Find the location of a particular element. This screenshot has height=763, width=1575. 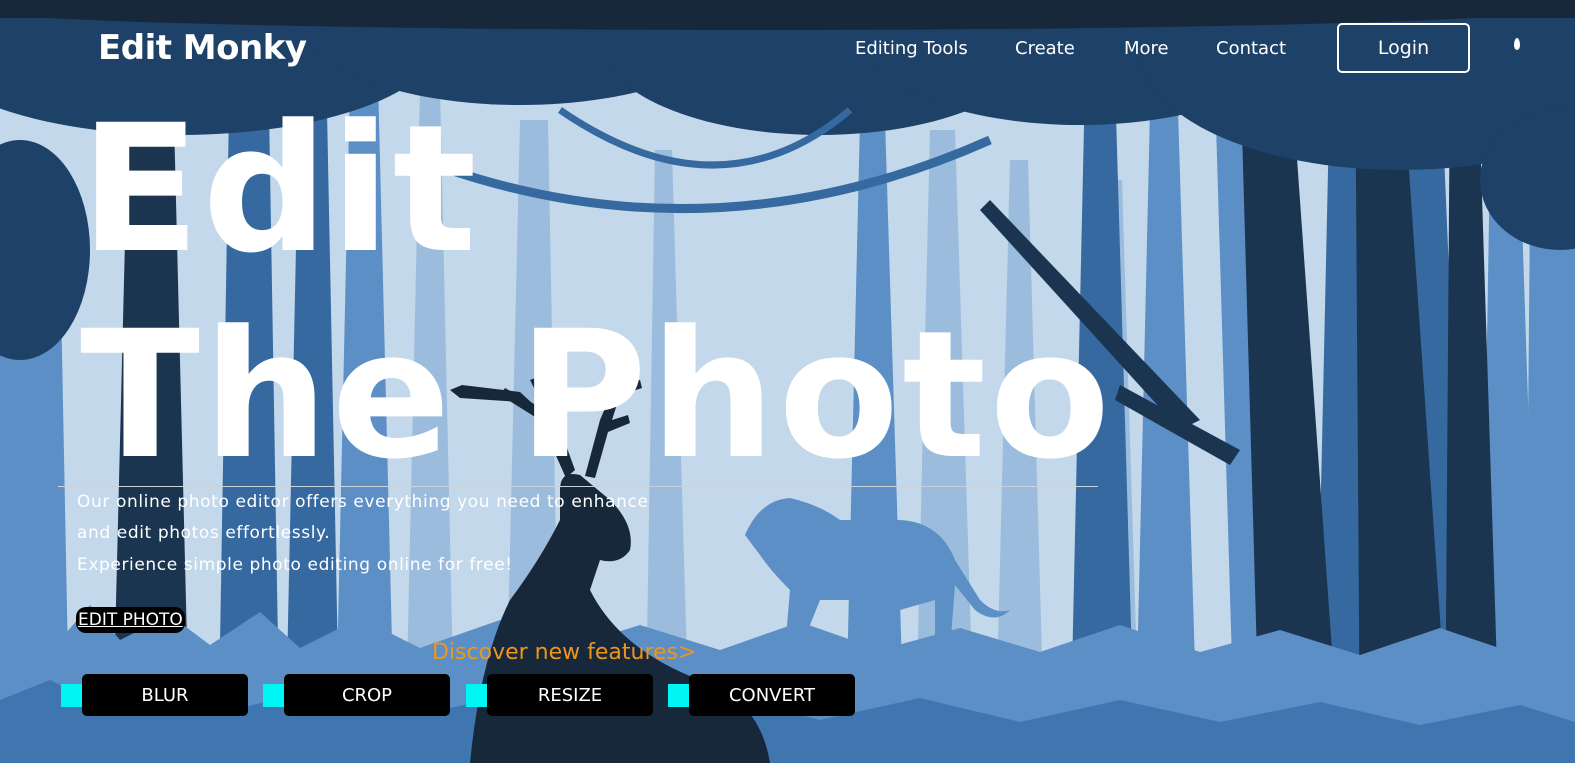

feature-convert-button: CONVERT is located at coordinates (772, 695).